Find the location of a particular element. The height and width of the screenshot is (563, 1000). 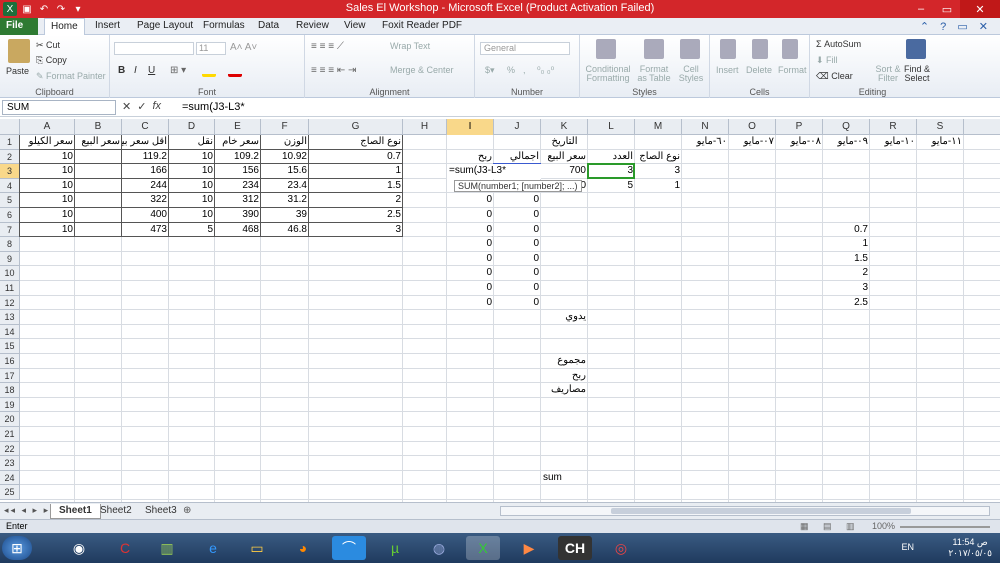

scrollbar-thumb is located at coordinates (761, 511).